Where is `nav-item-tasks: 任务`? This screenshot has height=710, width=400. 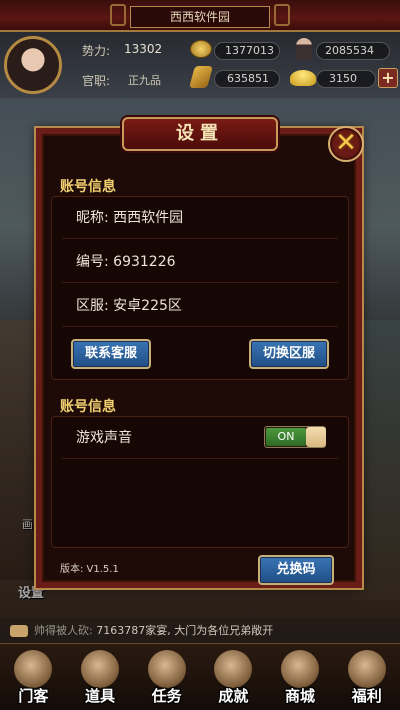 nav-item-tasks: 任务 is located at coordinates (166, 677).